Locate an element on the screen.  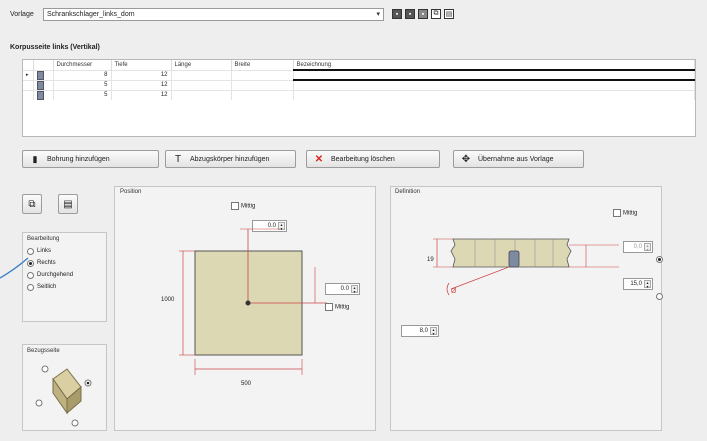
take-over-button: ✥ Übernahme aus Vorlage is located at coordinates (518, 159).